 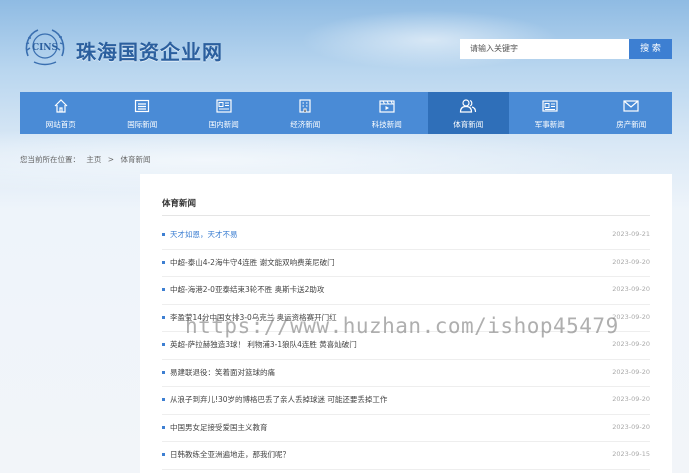 What do you see at coordinates (179, 204) in the screenshot?
I see `panel-title: 体育新闻` at bounding box center [179, 204].